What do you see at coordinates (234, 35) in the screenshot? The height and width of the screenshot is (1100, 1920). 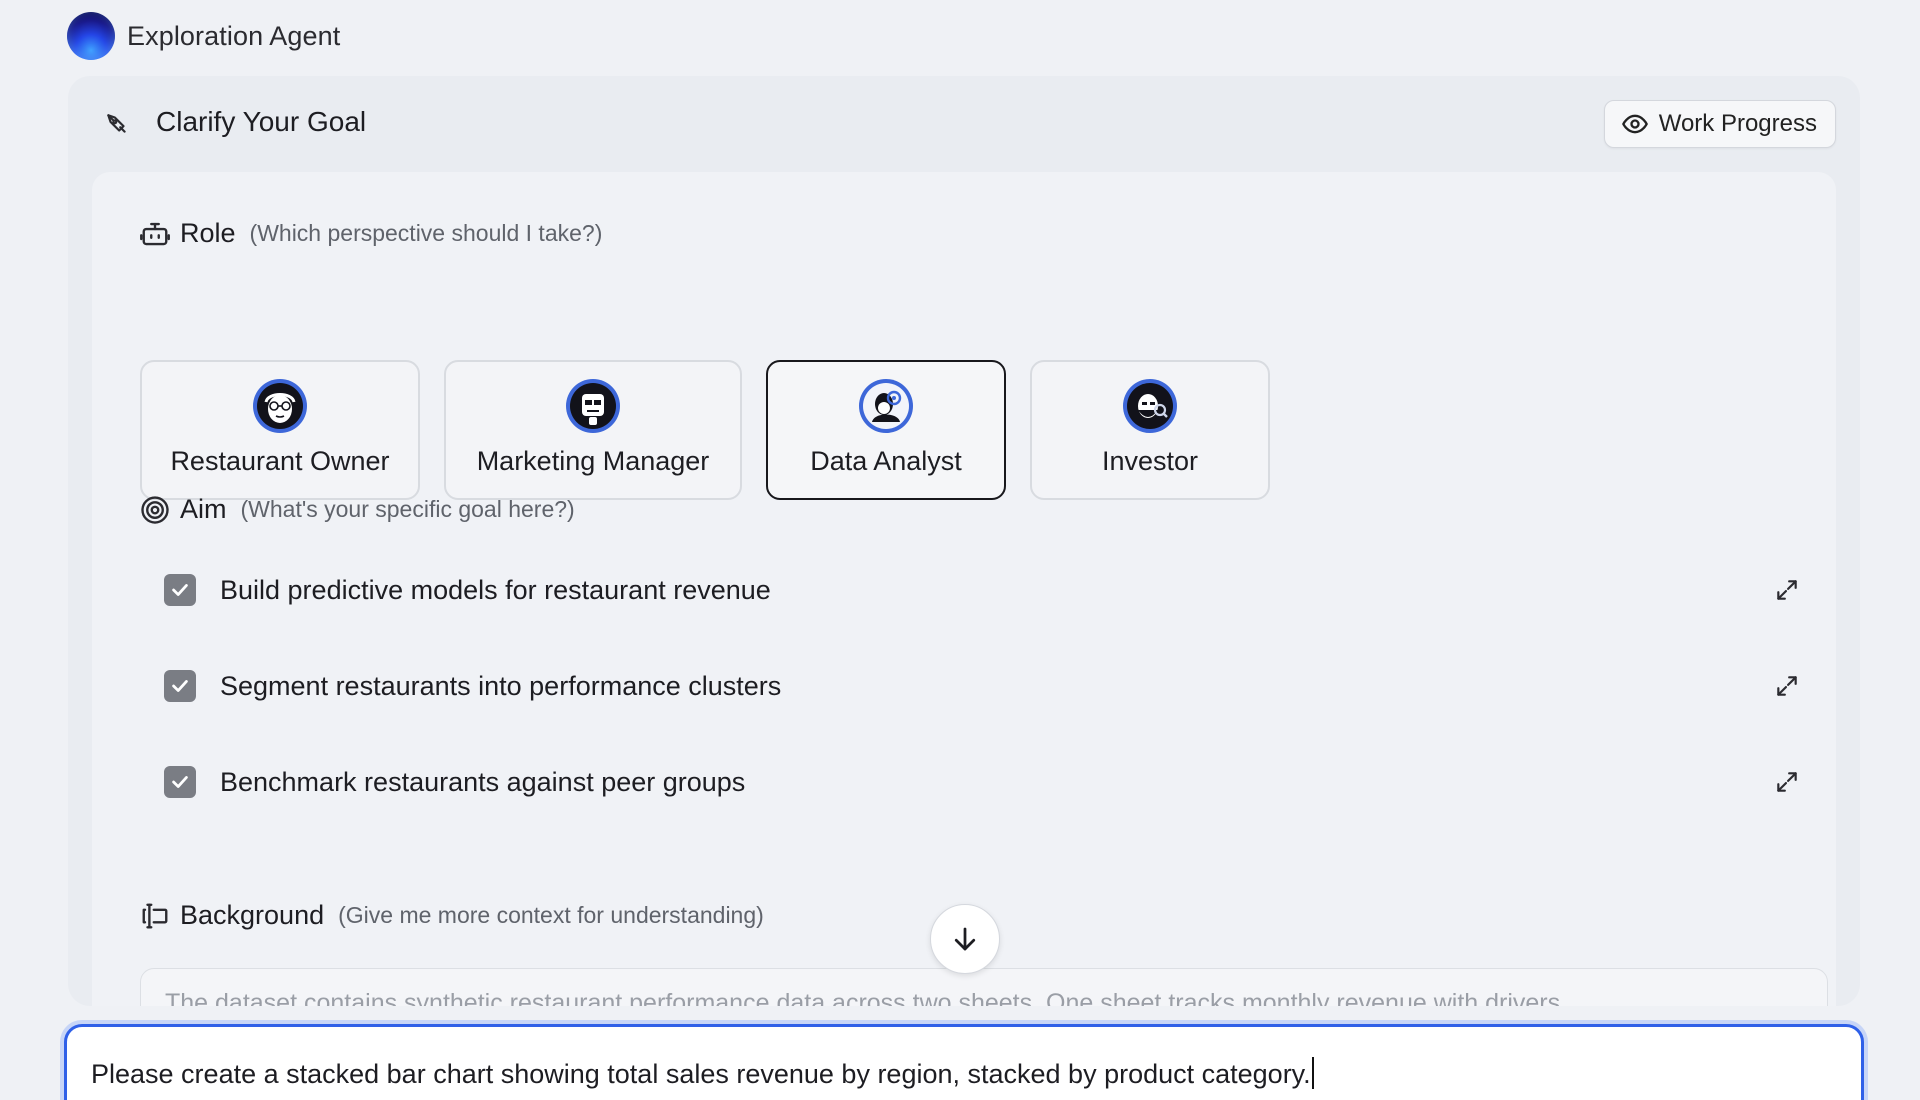 I see `app-title: Exploration Agent` at bounding box center [234, 35].